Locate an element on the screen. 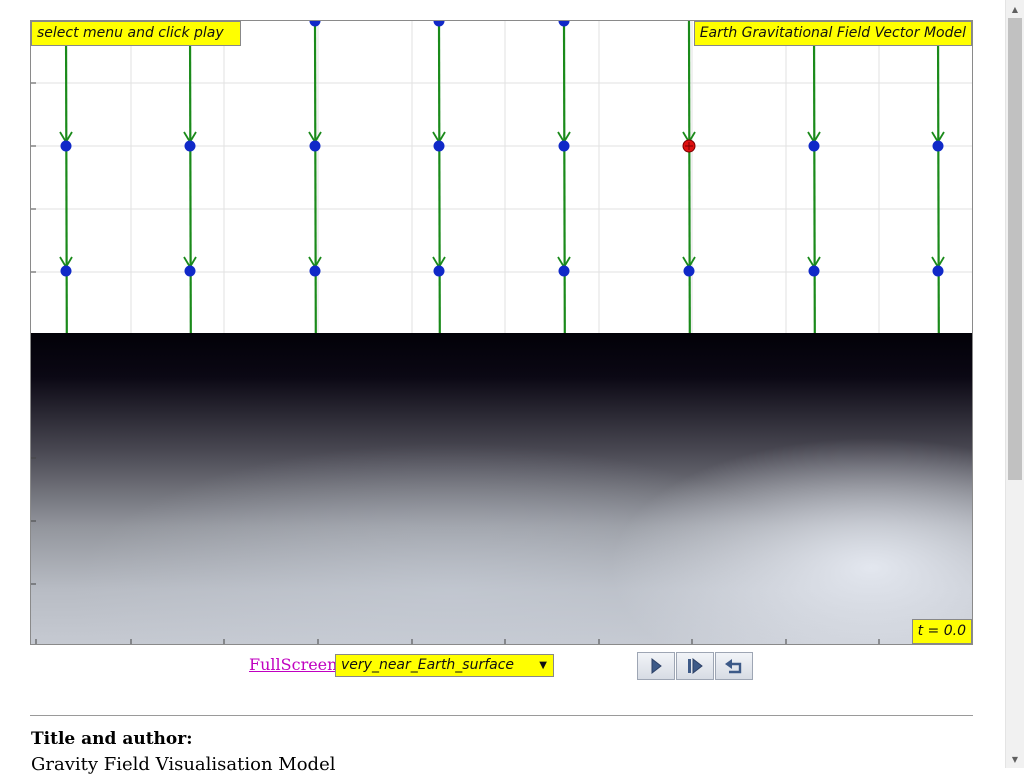  model-select: very_near_Earth_surface ▼ is located at coordinates (444, 665).